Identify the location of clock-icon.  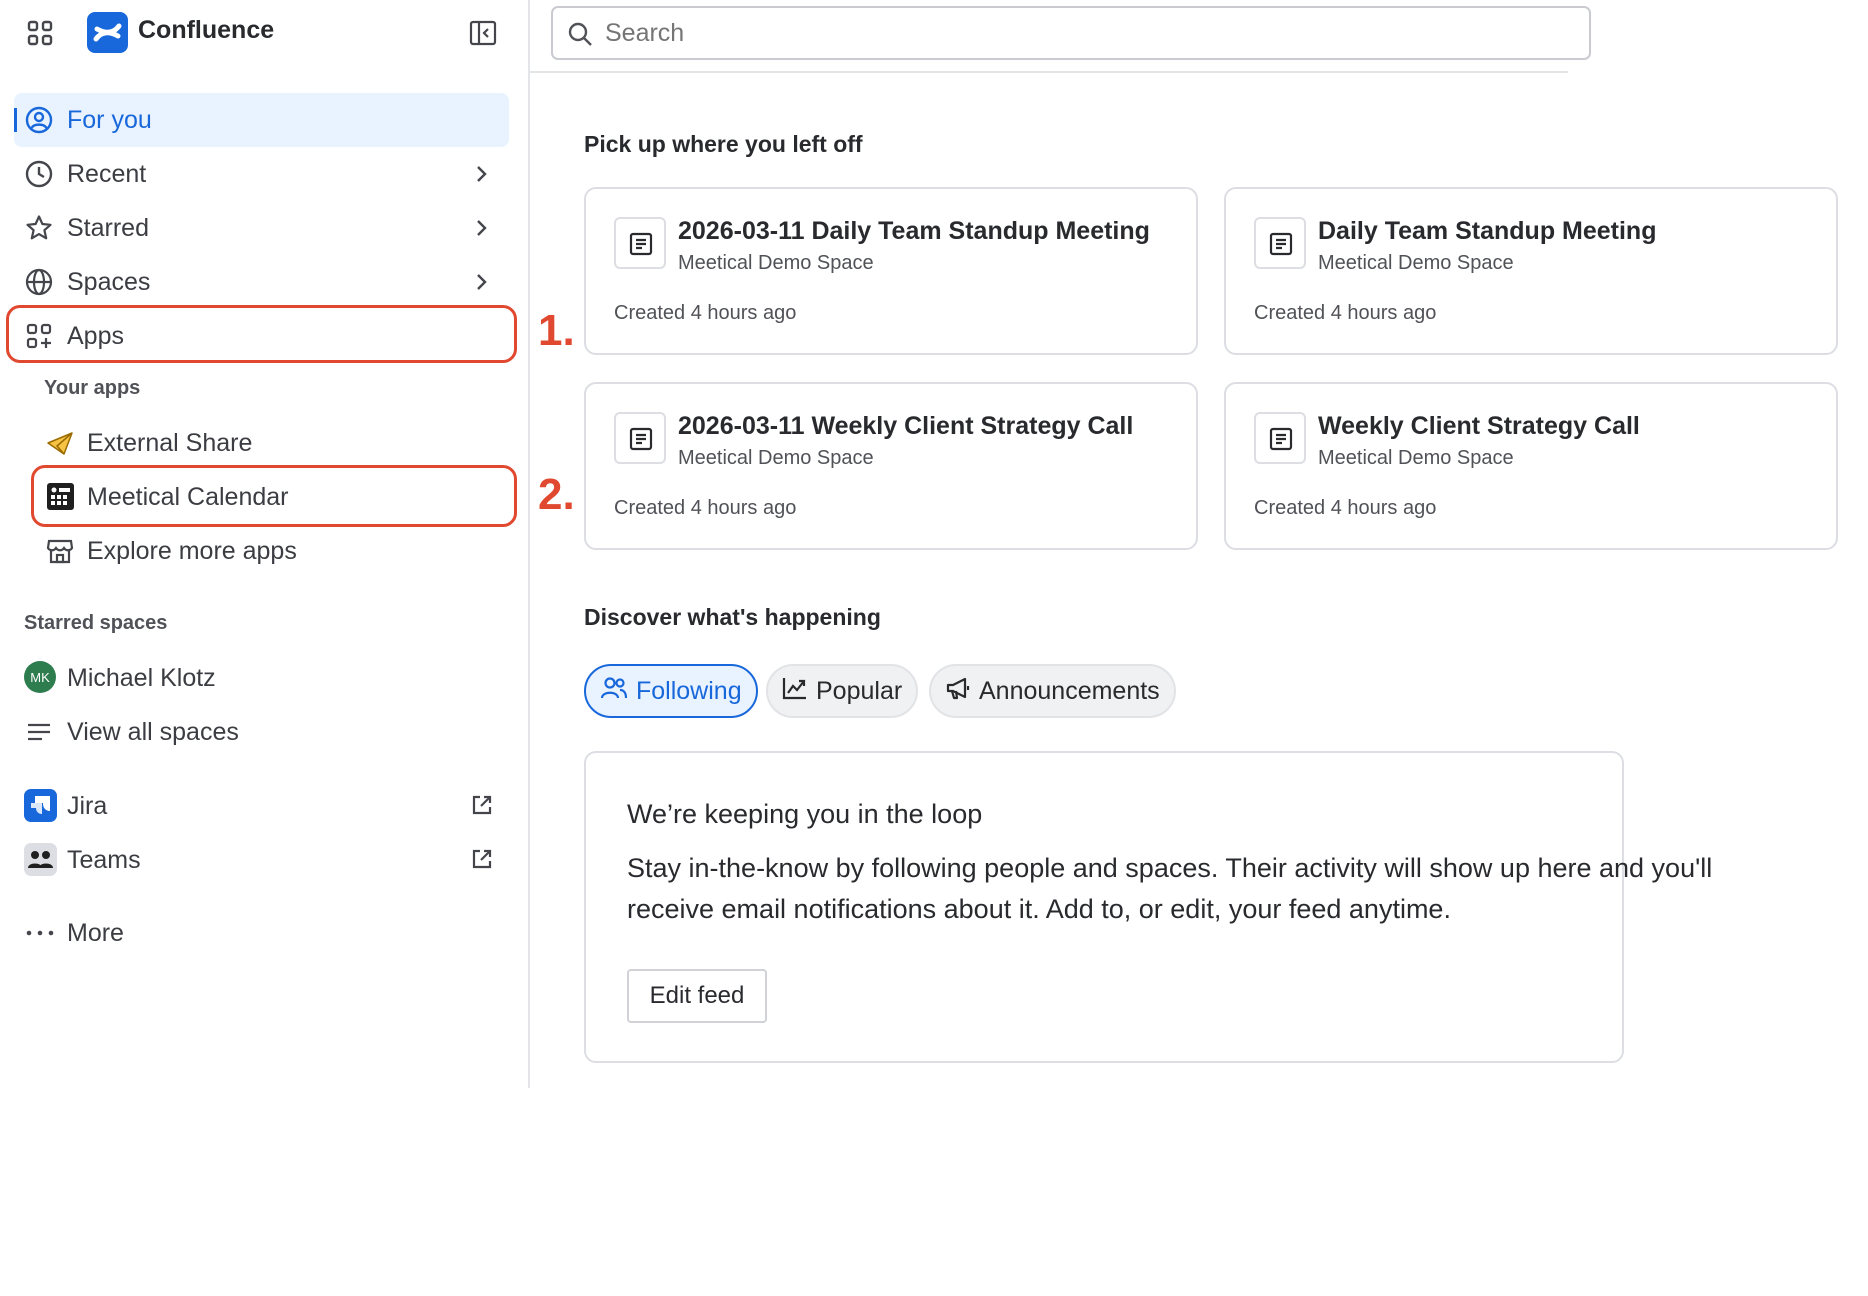
(39, 174).